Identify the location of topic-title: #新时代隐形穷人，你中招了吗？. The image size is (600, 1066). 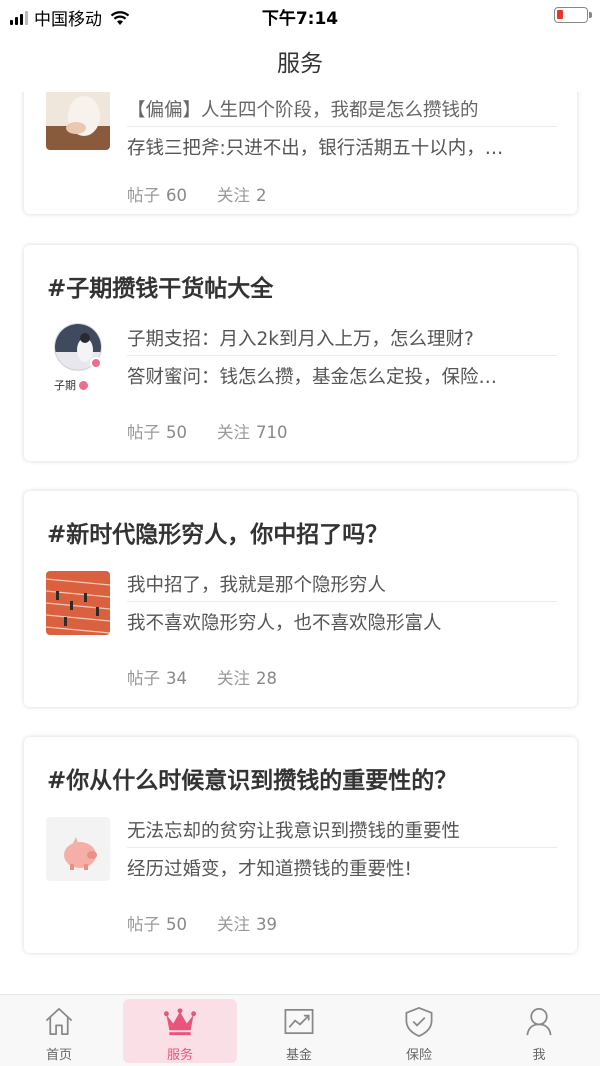
(217, 532).